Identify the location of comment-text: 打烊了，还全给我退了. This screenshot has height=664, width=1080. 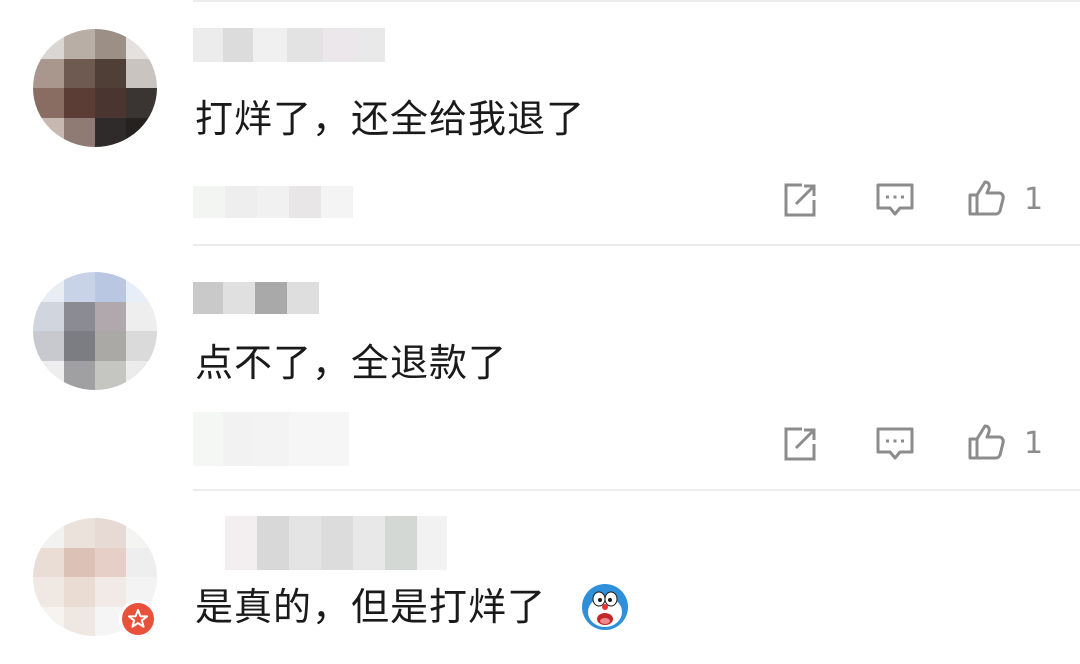
(390, 119).